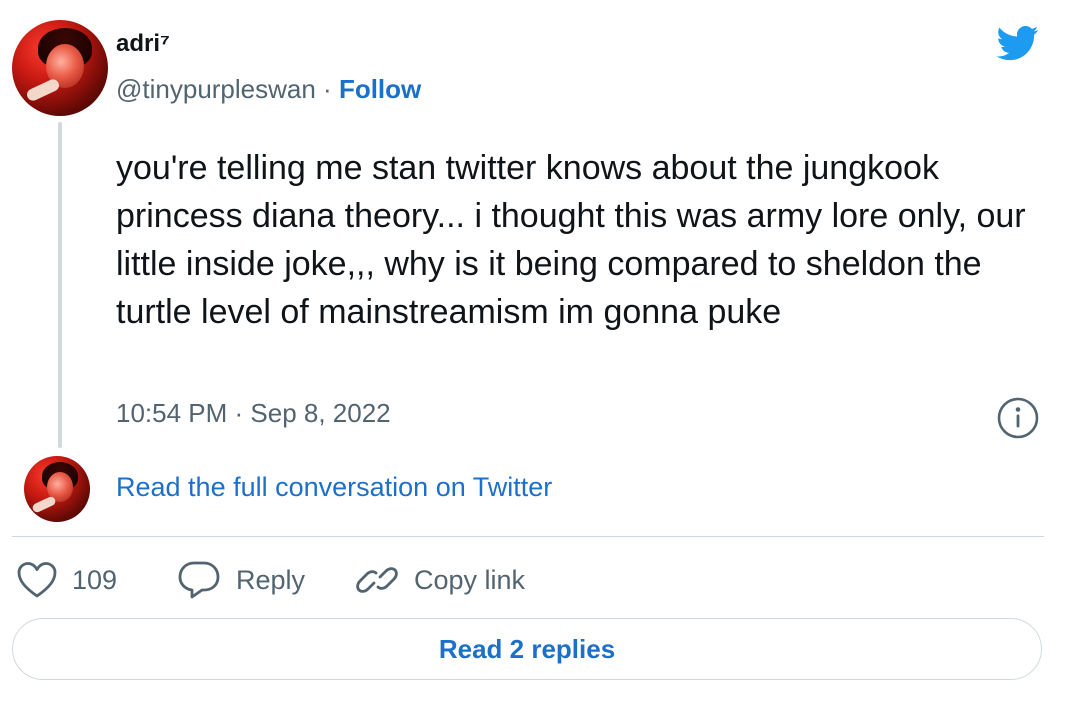  I want to click on author-handle-row: @tinypurpleswan · Follow, so click(268, 89).